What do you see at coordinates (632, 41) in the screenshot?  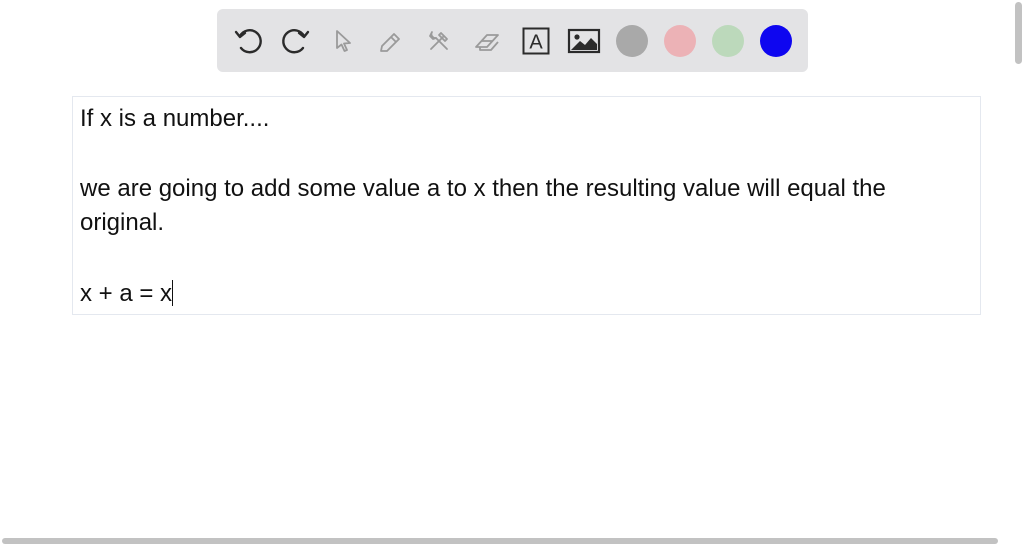 I see `color-swatch-gray` at bounding box center [632, 41].